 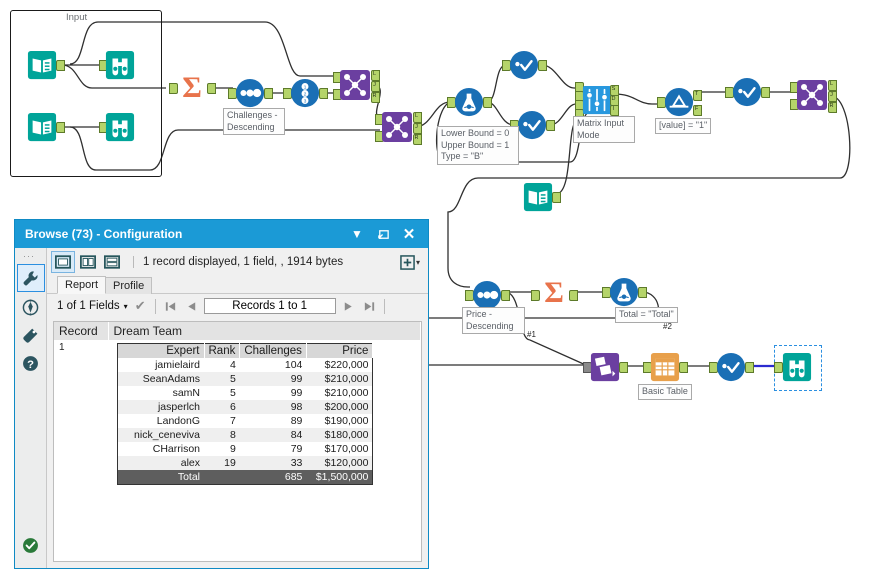 What do you see at coordinates (418, 262) in the screenshot?
I see `add-view-caret: ▾` at bounding box center [418, 262].